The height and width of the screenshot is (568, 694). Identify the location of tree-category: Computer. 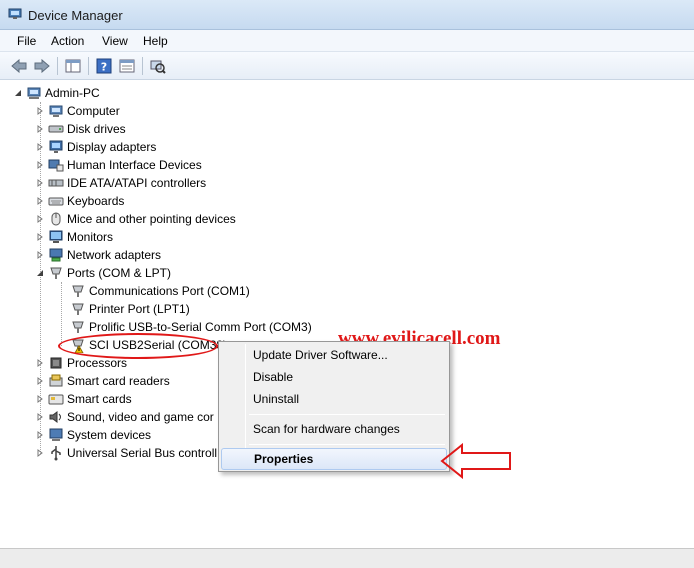
(78, 111).